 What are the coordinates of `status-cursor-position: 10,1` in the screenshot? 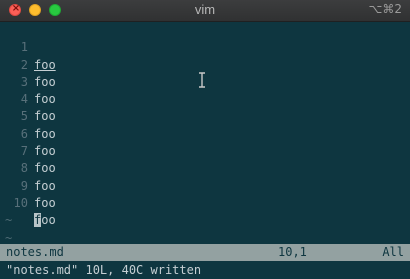 It's located at (292, 252).